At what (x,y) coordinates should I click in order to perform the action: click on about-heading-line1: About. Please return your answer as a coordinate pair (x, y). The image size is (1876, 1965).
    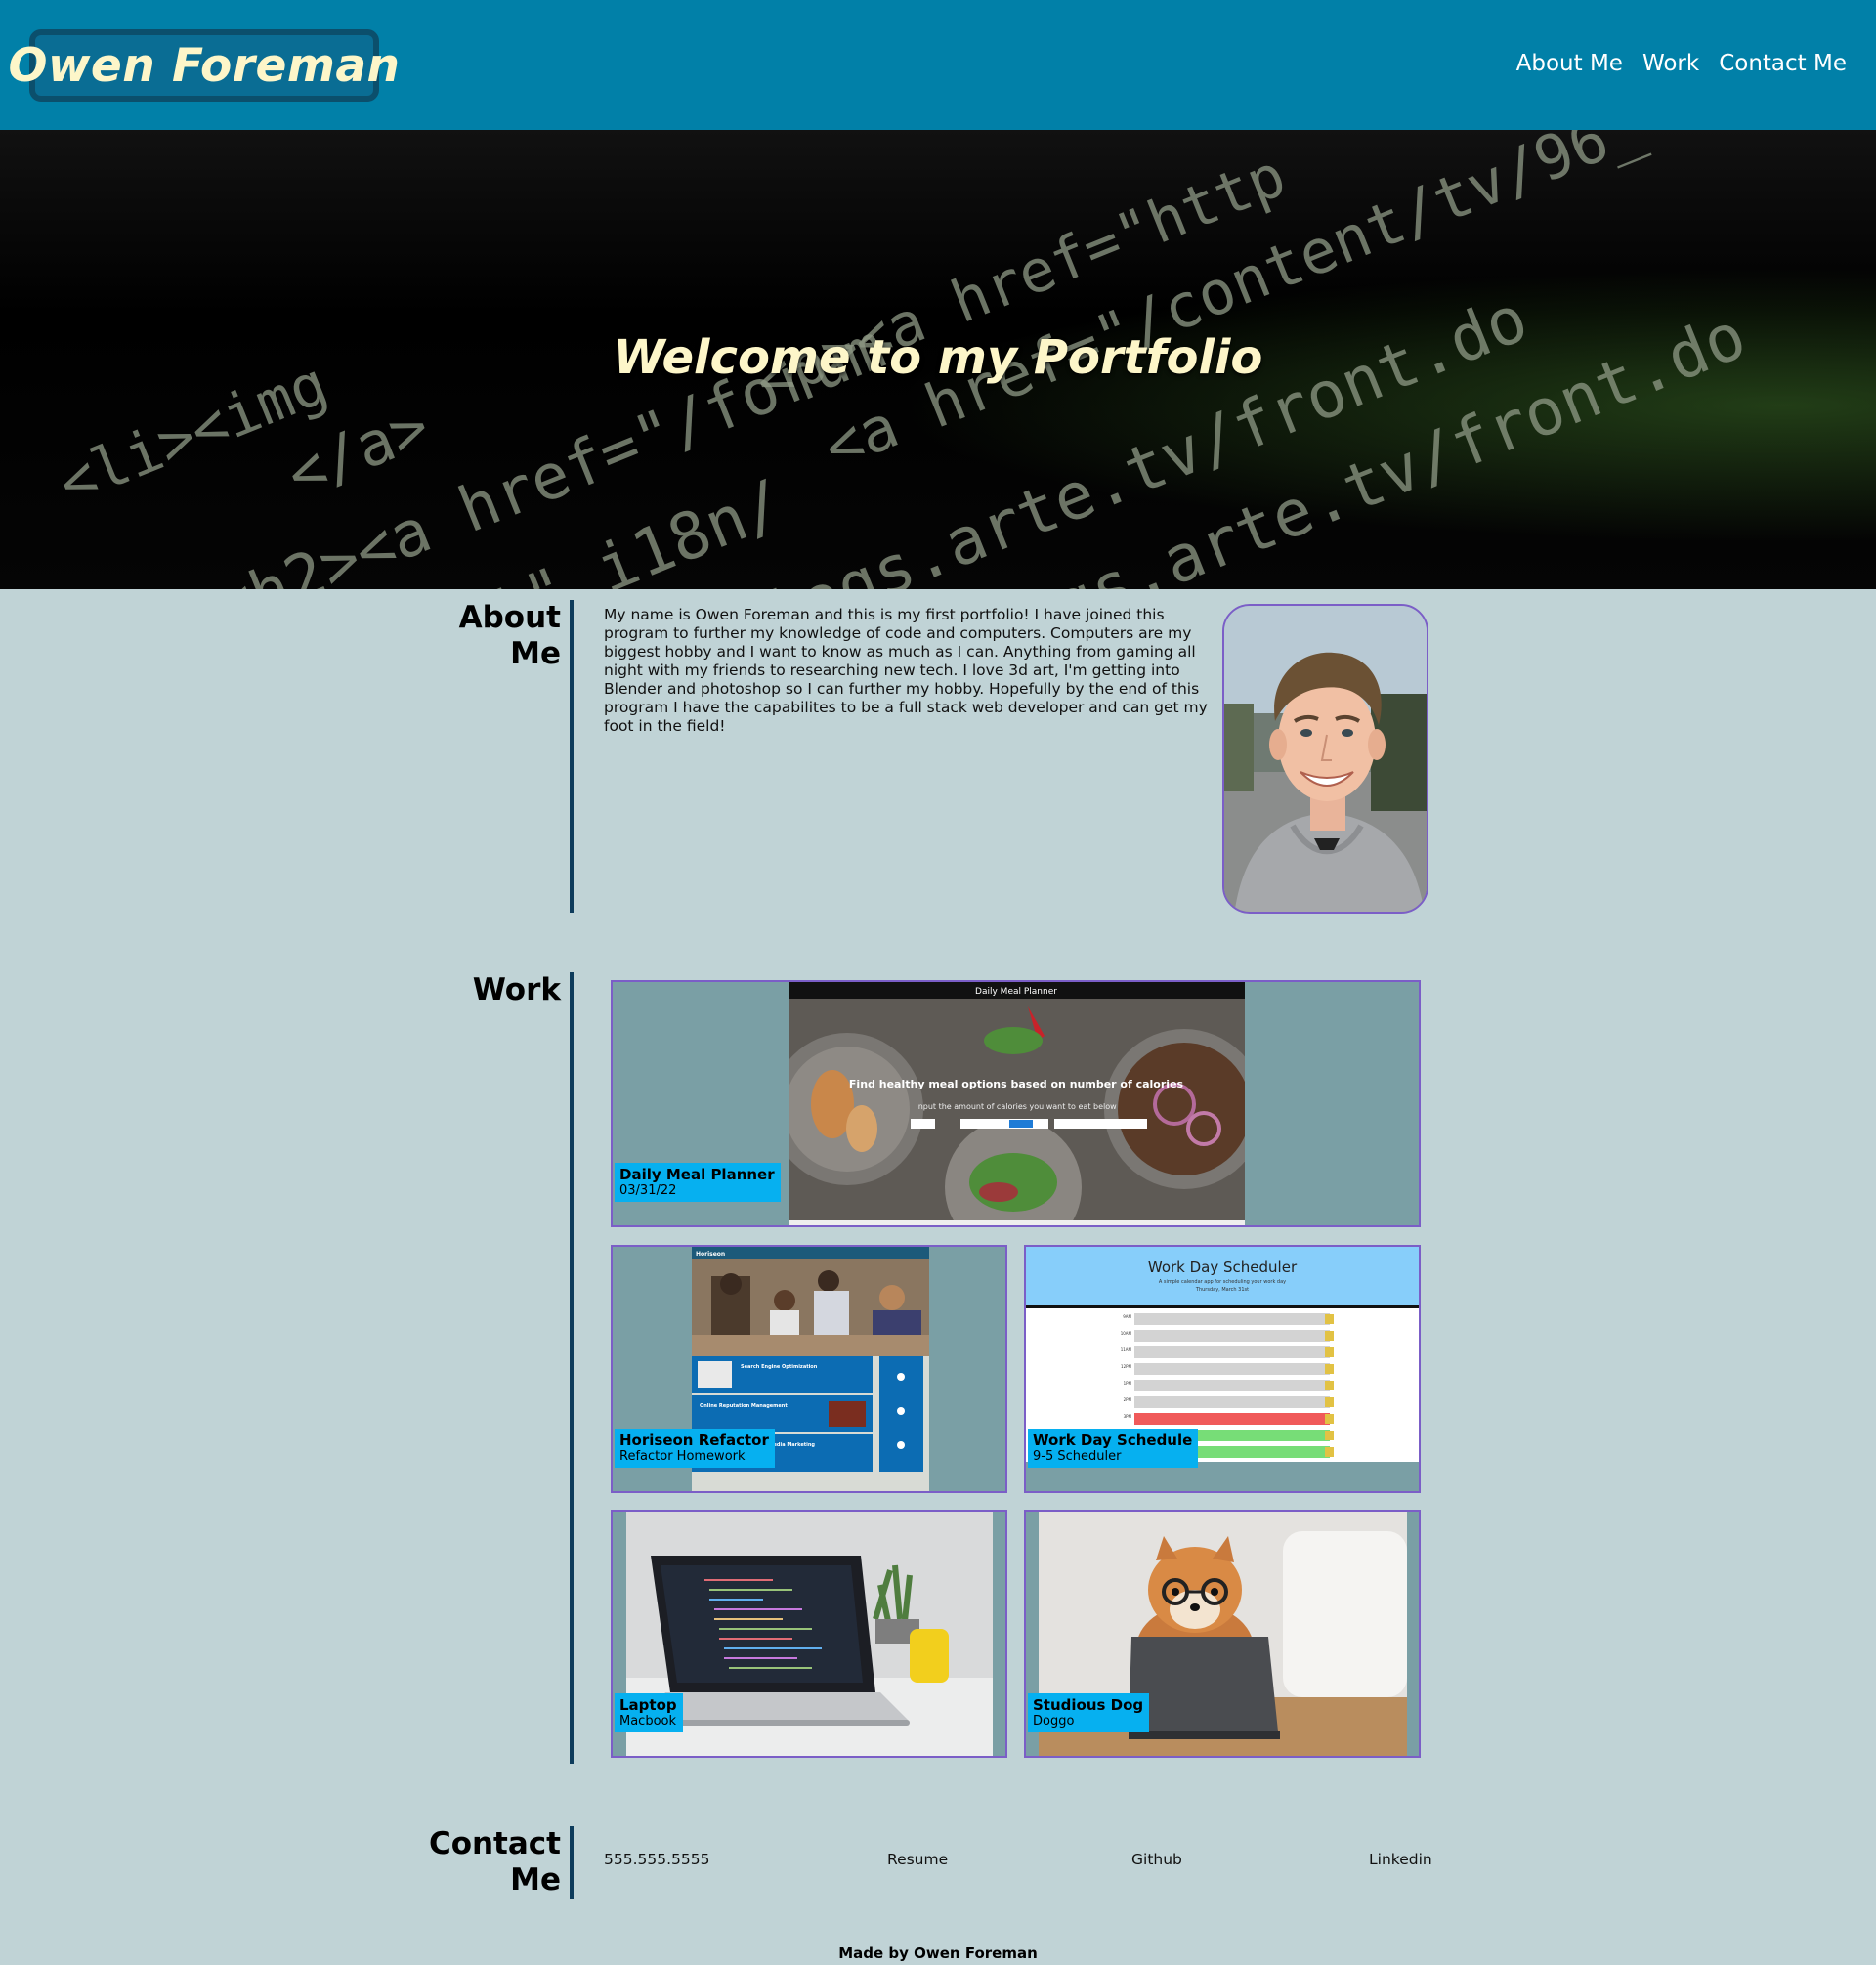
    Looking at the image, I should click on (510, 617).